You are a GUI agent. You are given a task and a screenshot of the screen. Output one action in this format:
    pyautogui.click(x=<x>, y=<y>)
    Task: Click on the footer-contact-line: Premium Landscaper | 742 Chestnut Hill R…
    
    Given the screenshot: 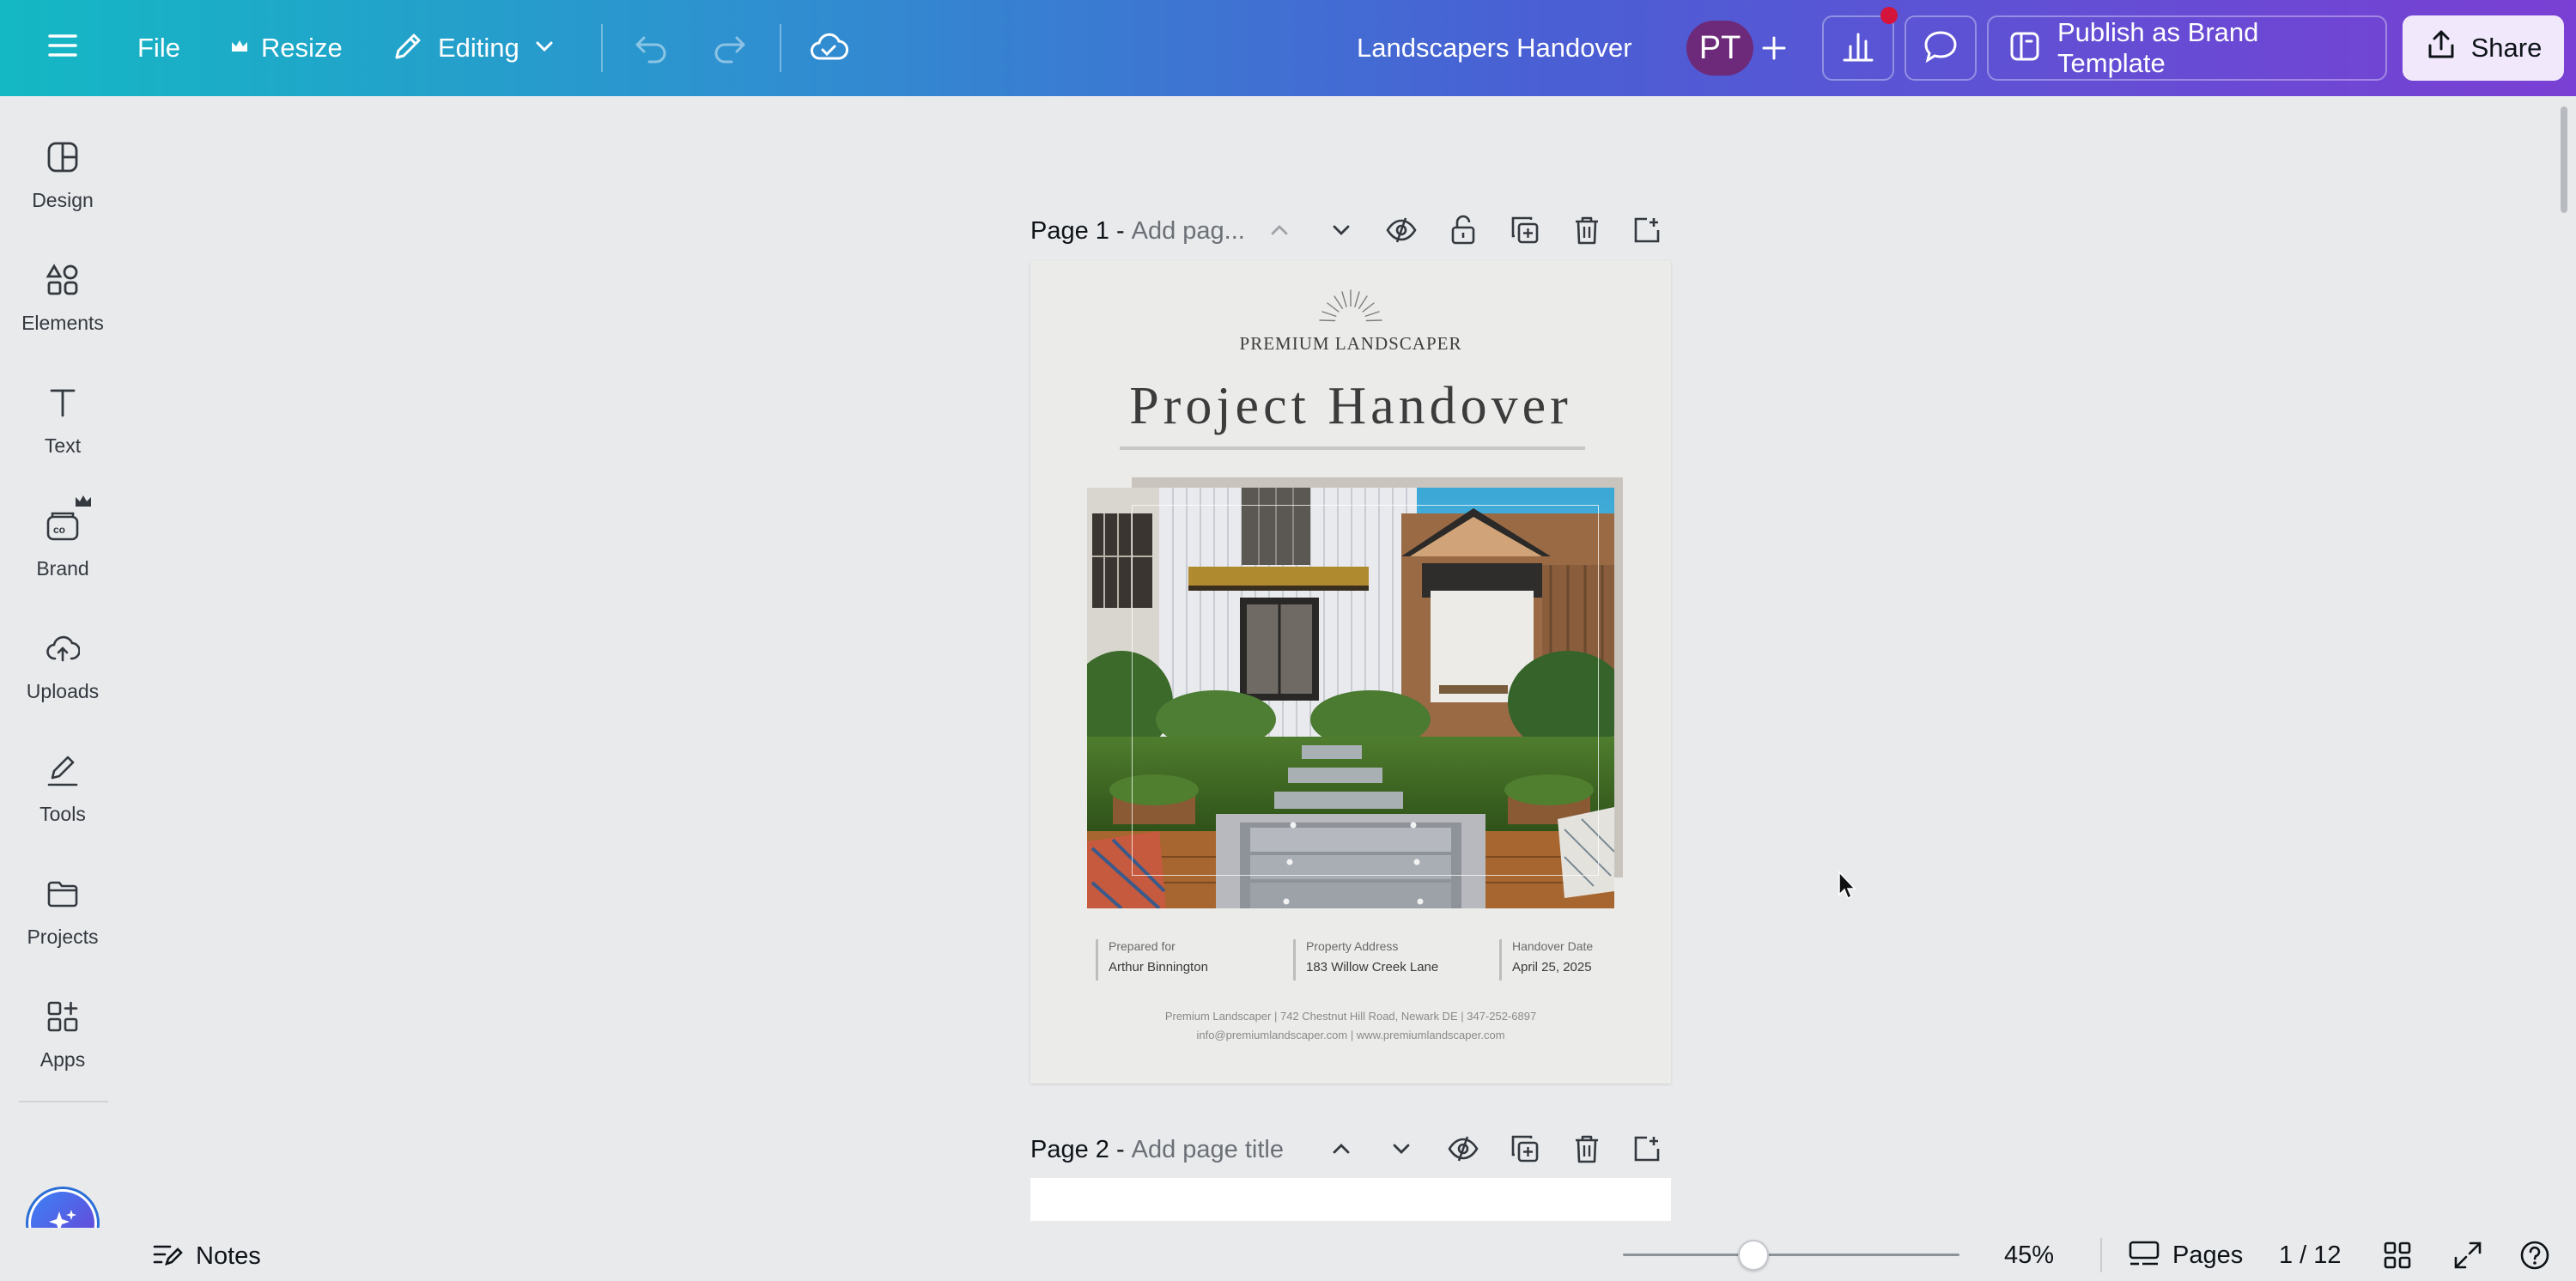 What is the action you would take?
    pyautogui.click(x=1350, y=1016)
    